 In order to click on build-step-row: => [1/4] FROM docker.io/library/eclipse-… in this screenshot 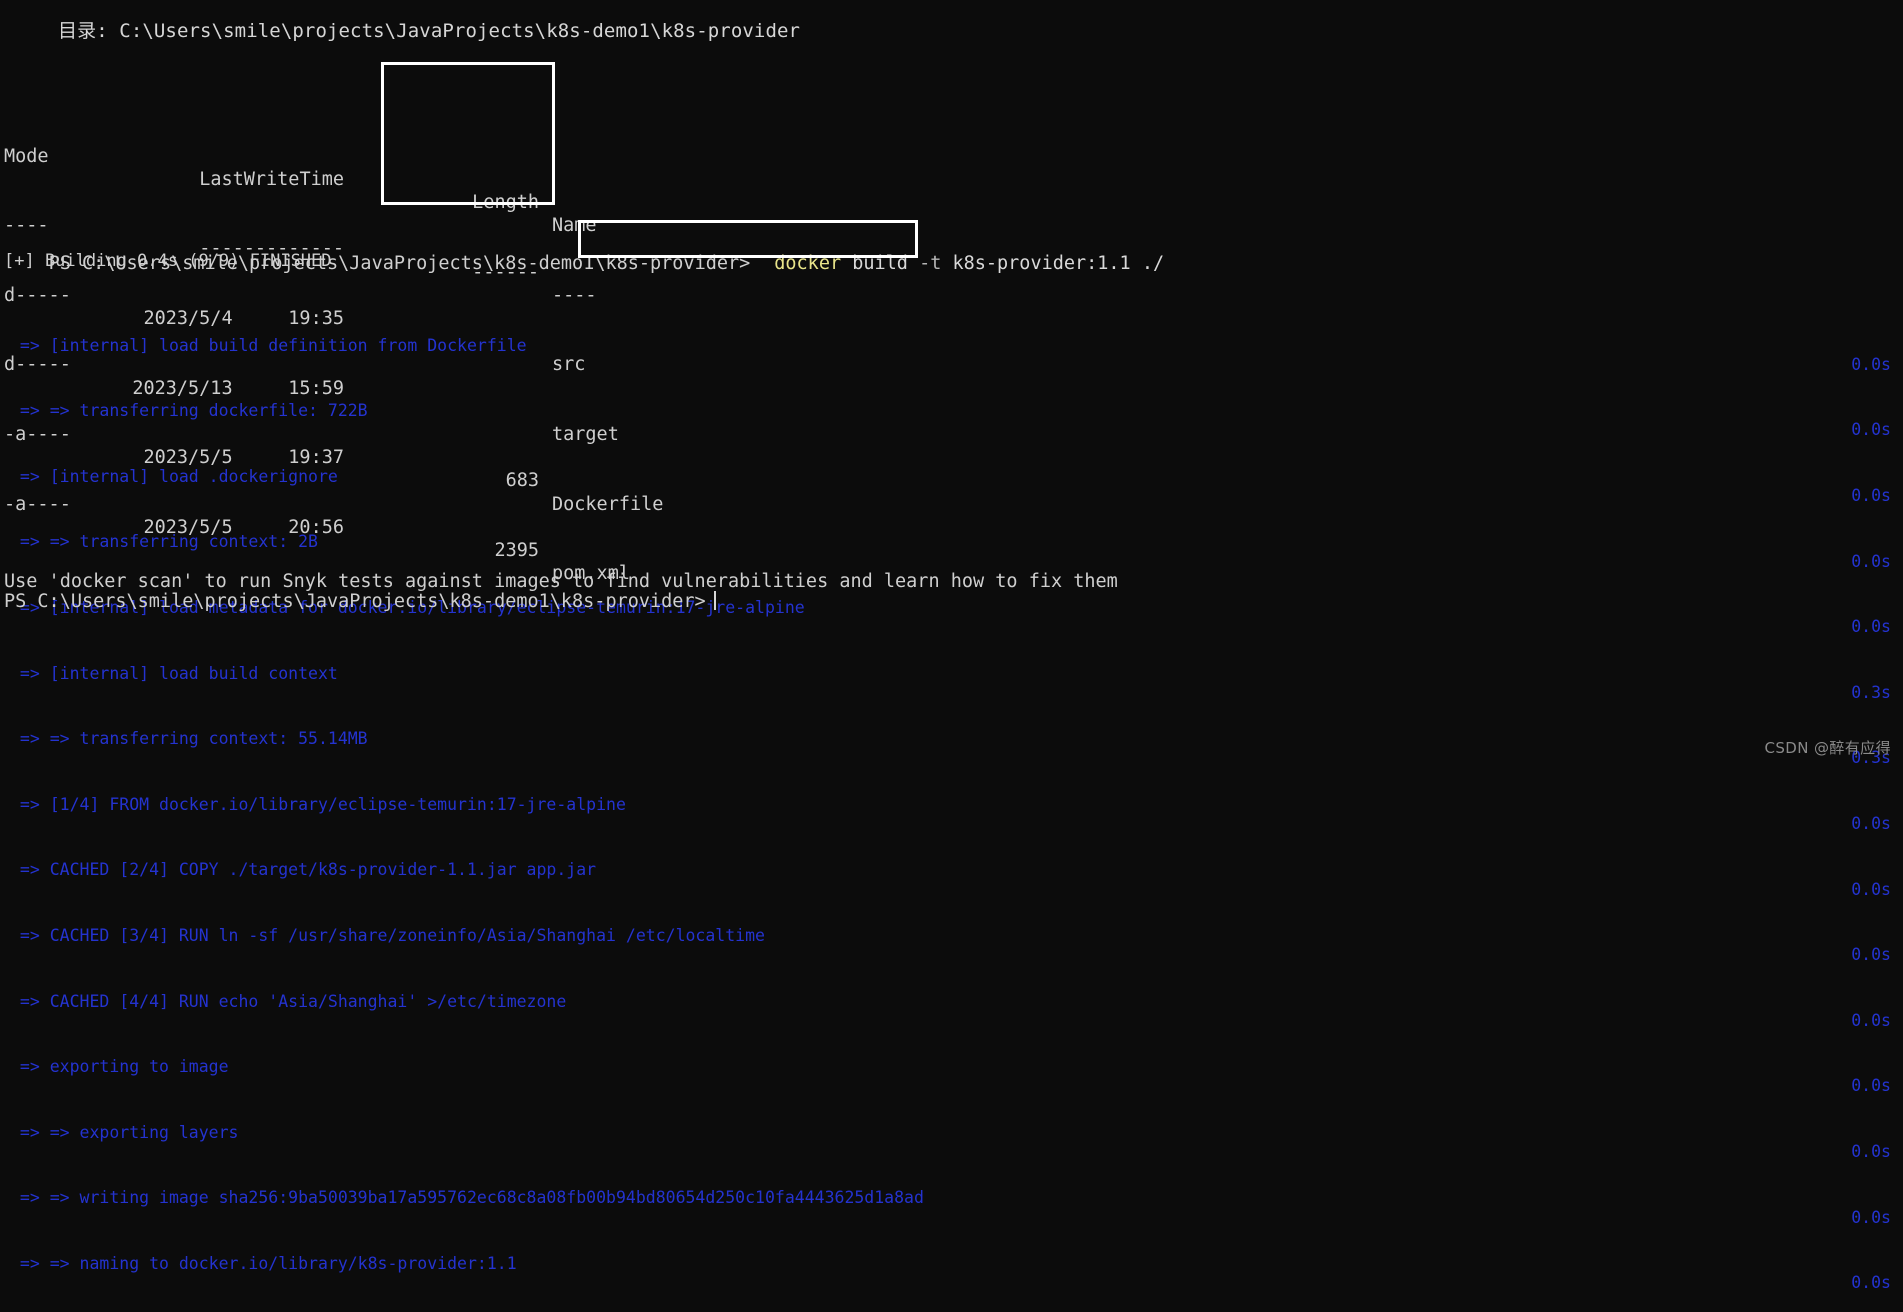, I will do `click(953, 804)`.